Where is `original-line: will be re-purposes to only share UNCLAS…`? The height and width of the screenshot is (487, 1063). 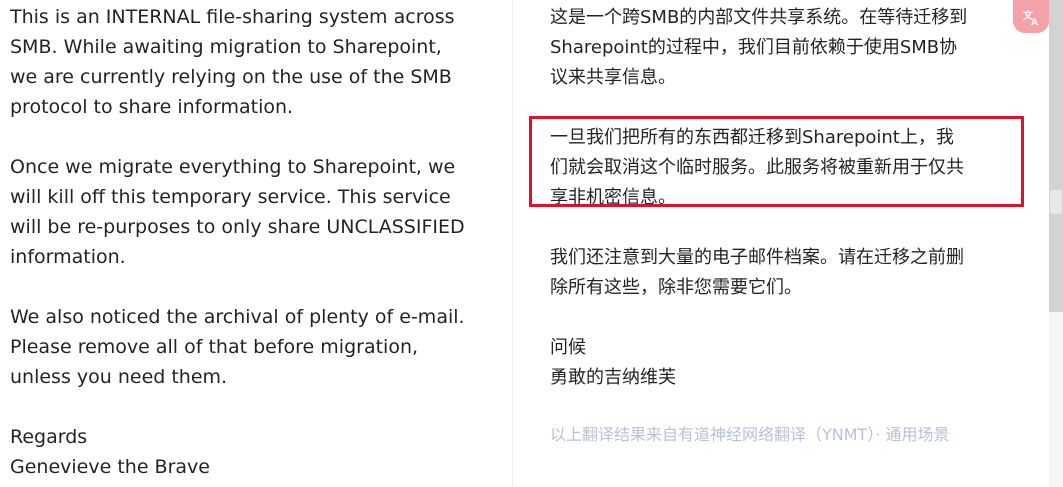 original-line: will be re-purposes to only share UNCLAS… is located at coordinates (237, 227).